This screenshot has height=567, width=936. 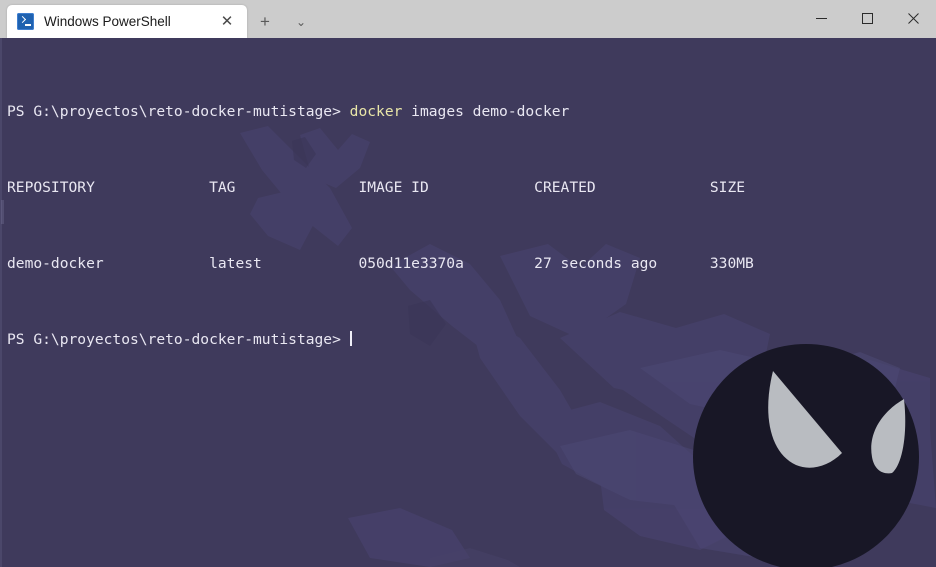 I want to click on powershell-icon, so click(x=25, y=21).